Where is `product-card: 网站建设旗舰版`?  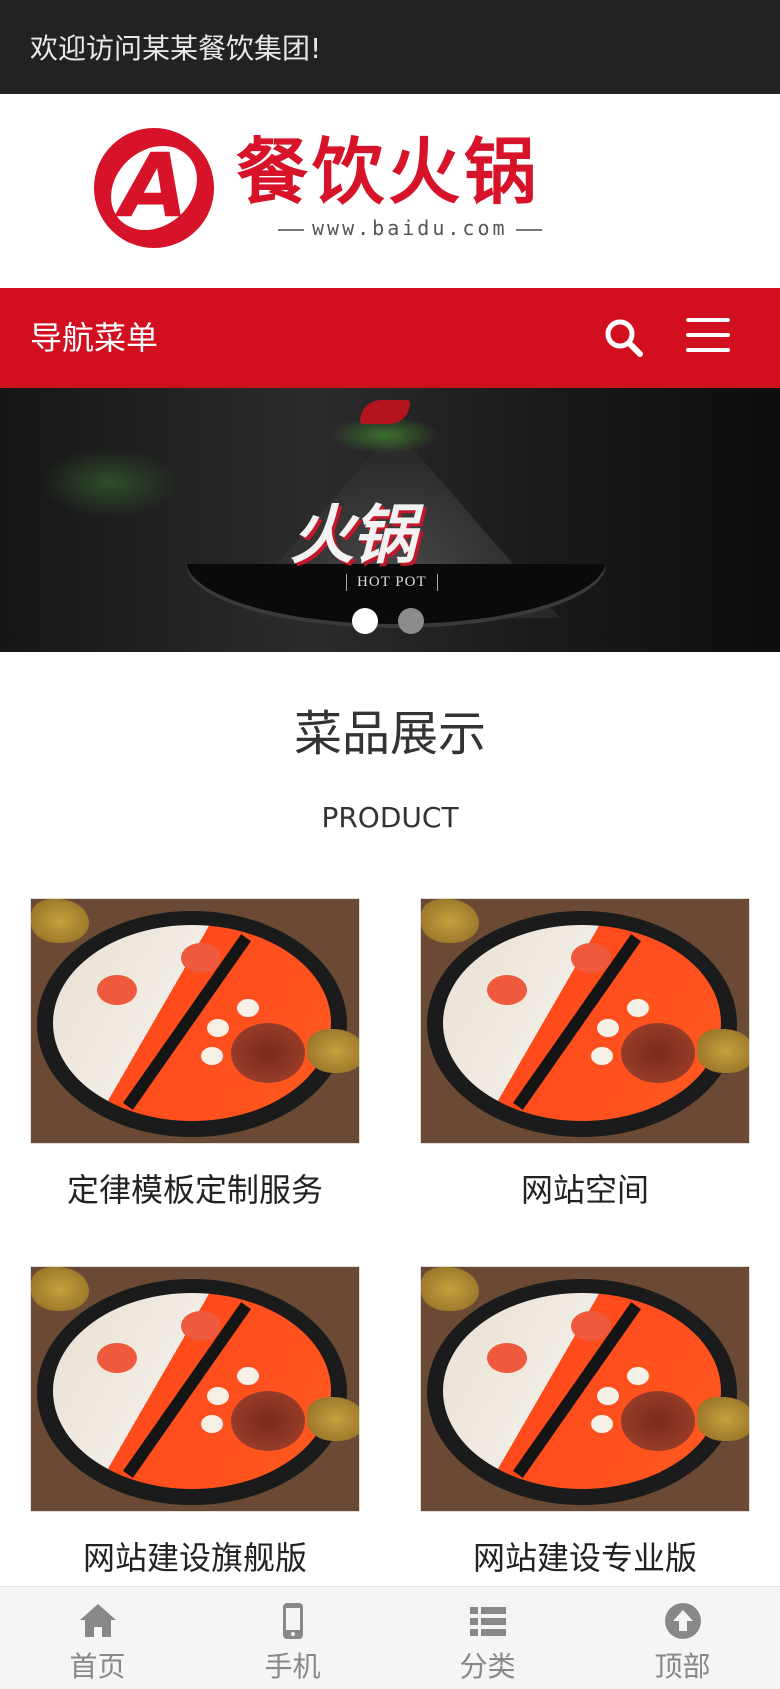 product-card: 网站建设旗舰版 is located at coordinates (195, 1423).